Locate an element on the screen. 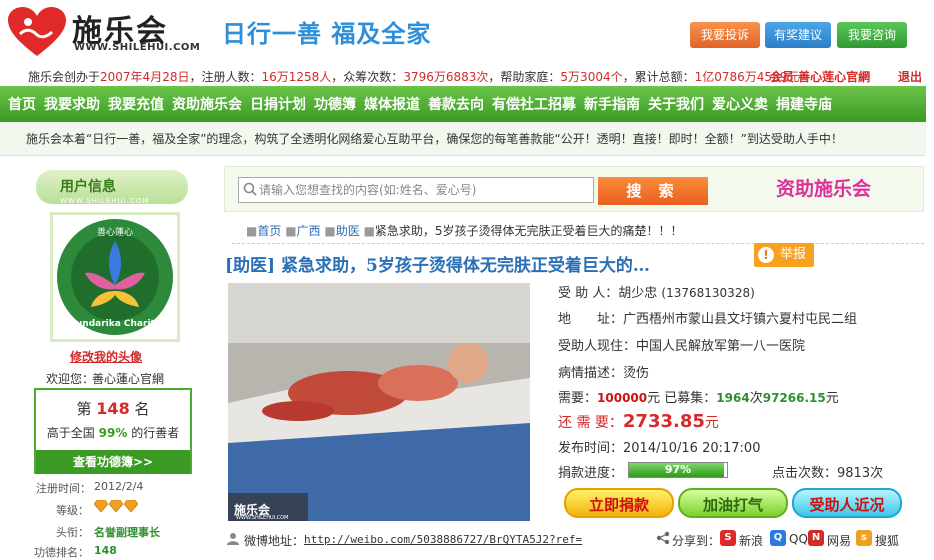 Image resolution: width=934 pixels, height=560 pixels. search-input: 请输入您想查找的内容(如:姓名、爱心号) is located at coordinates (416, 190).